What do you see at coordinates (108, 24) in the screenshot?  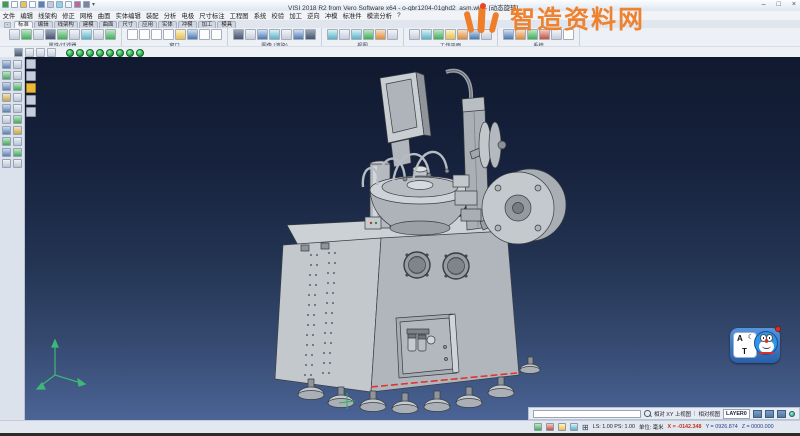 I see `tab-surface: 曲面` at bounding box center [108, 24].